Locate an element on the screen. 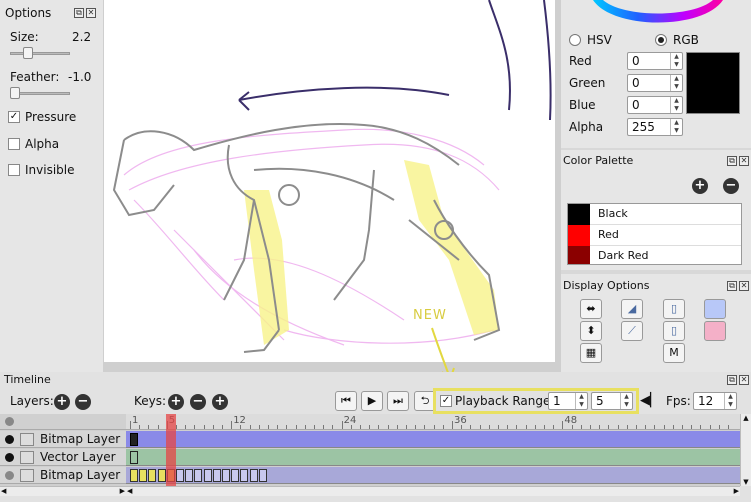 The width and height of the screenshot is (751, 502). onion-blue-icon is located at coordinates (715, 309).